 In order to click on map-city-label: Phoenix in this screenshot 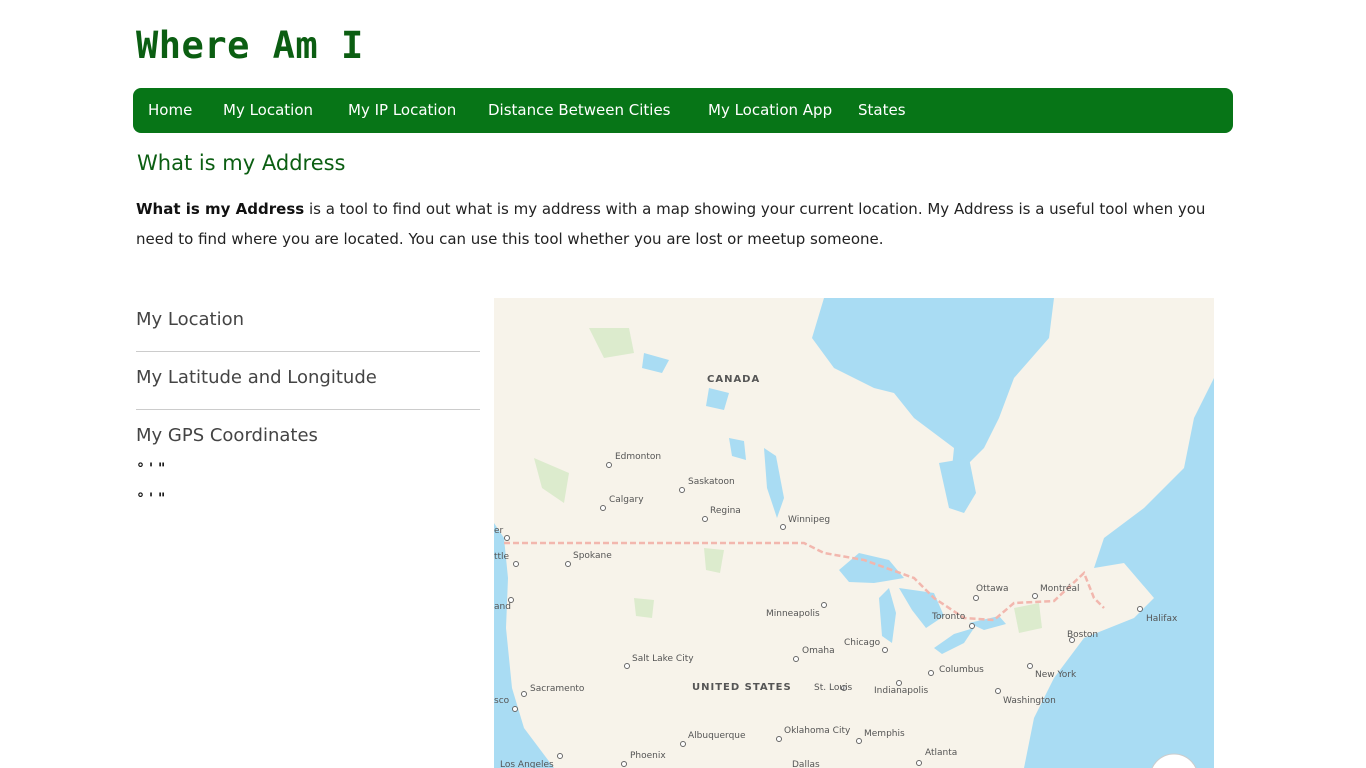, I will do `click(648, 756)`.